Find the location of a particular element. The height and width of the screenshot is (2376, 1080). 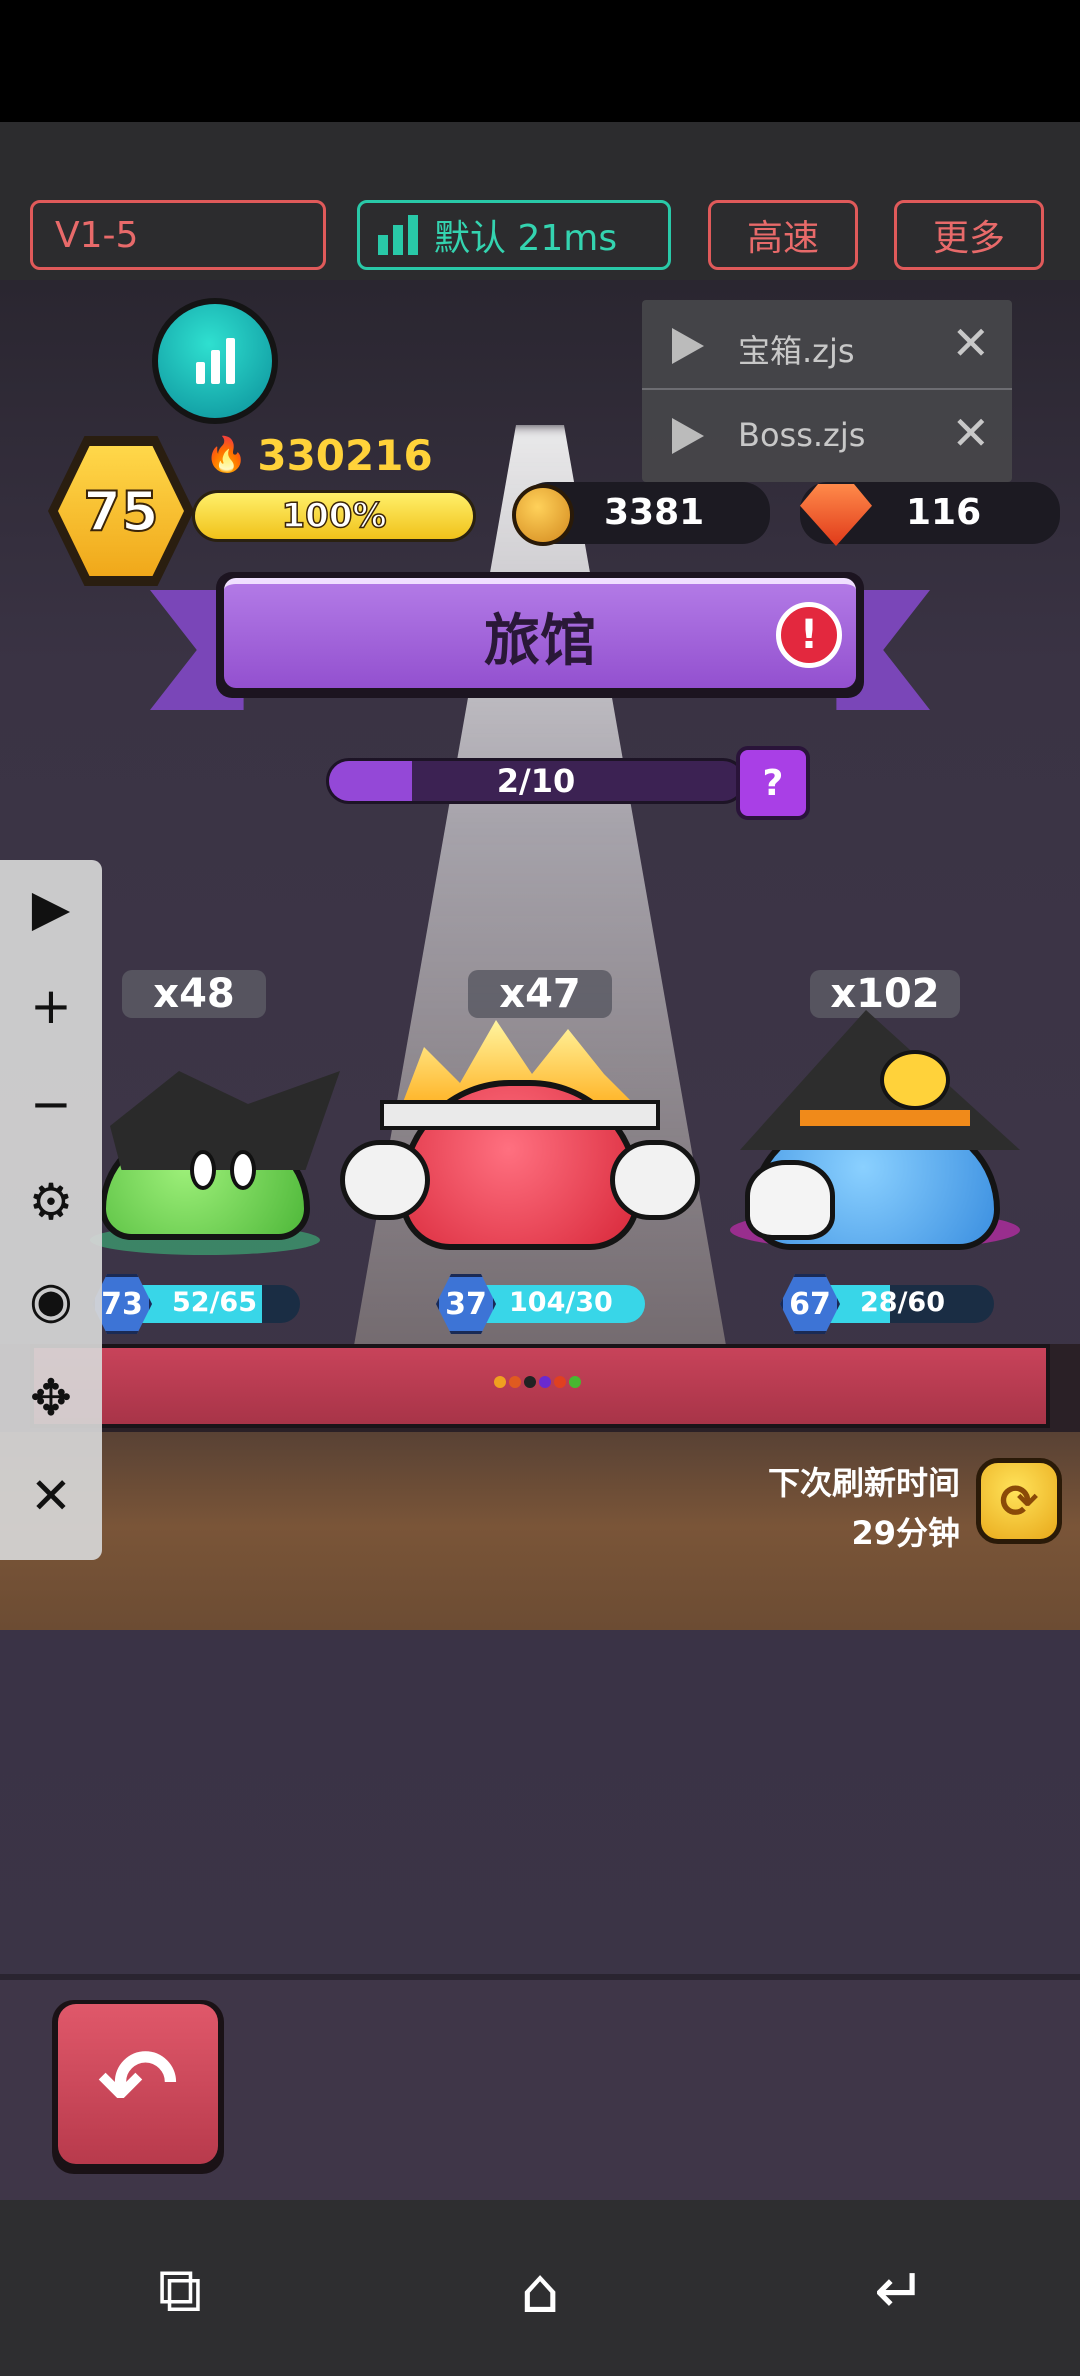

unit-count-tag: x48 is located at coordinates (194, 994).